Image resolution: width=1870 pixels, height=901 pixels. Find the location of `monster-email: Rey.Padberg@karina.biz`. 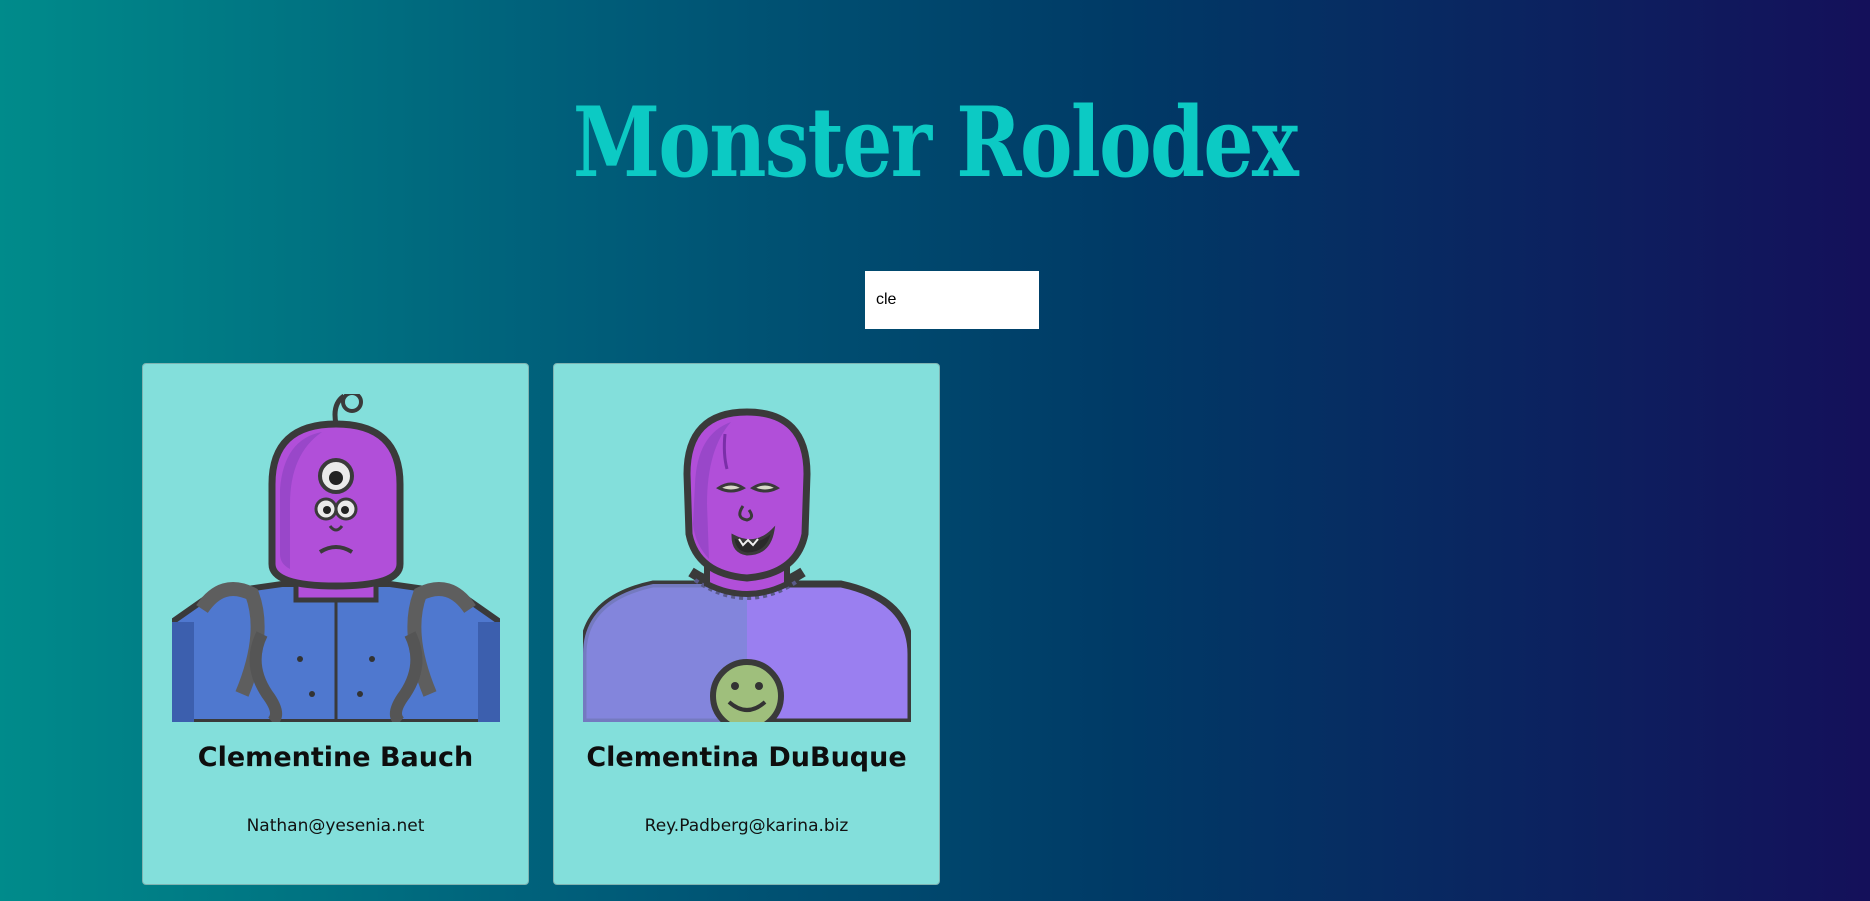

monster-email: Rey.Padberg@karina.biz is located at coordinates (746, 826).